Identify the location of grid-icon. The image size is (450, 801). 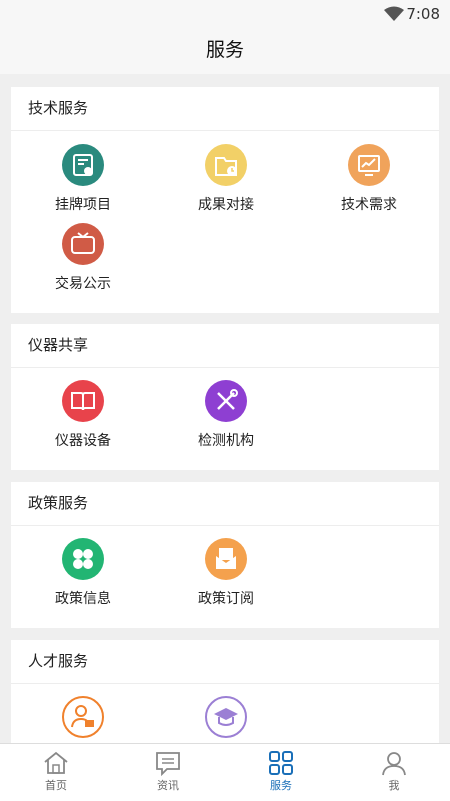
(281, 763).